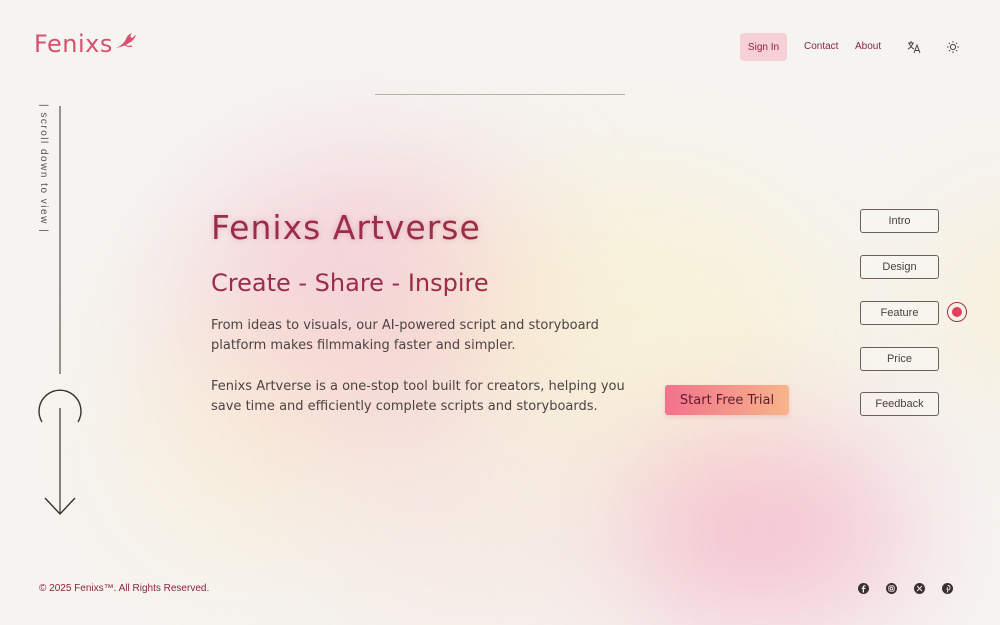  I want to click on start-free-trial-button: Start Free Trial, so click(727, 400).